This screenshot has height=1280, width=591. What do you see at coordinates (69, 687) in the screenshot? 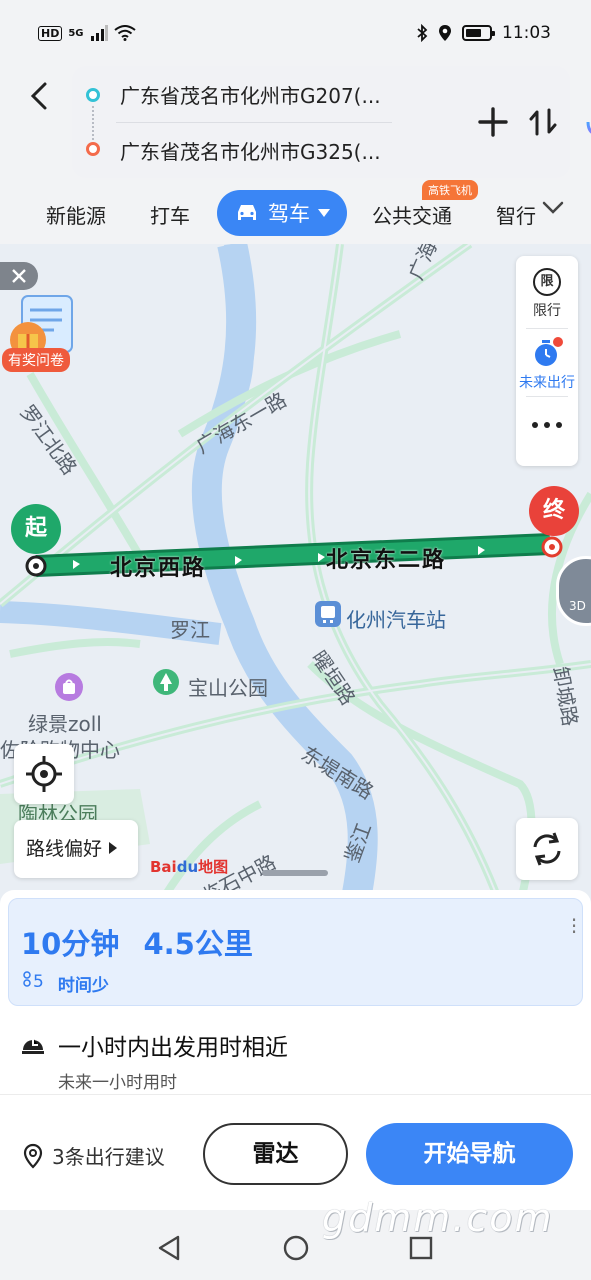
I see `shopping-icon` at bounding box center [69, 687].